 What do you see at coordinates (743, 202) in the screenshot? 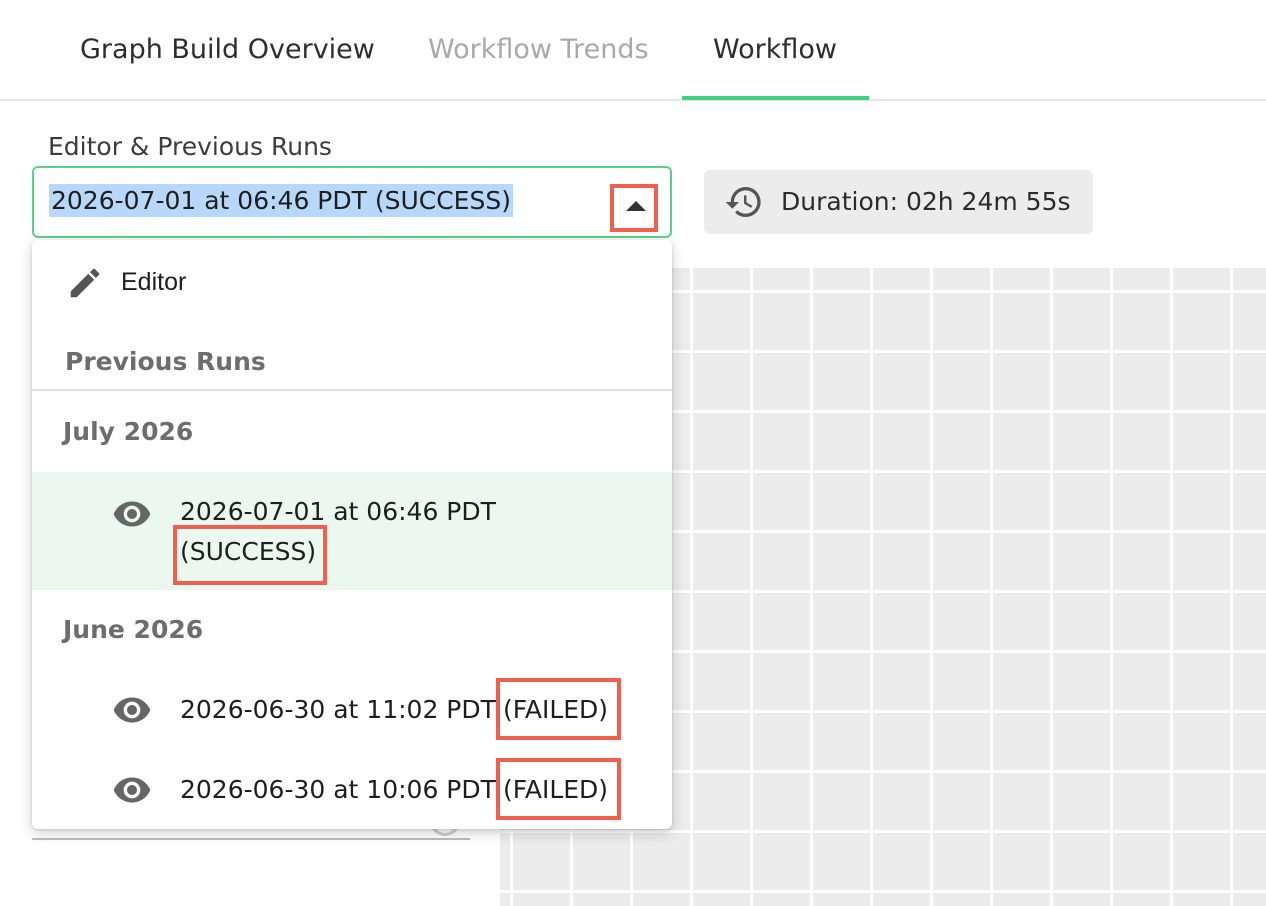
I see `history-icon` at bounding box center [743, 202].